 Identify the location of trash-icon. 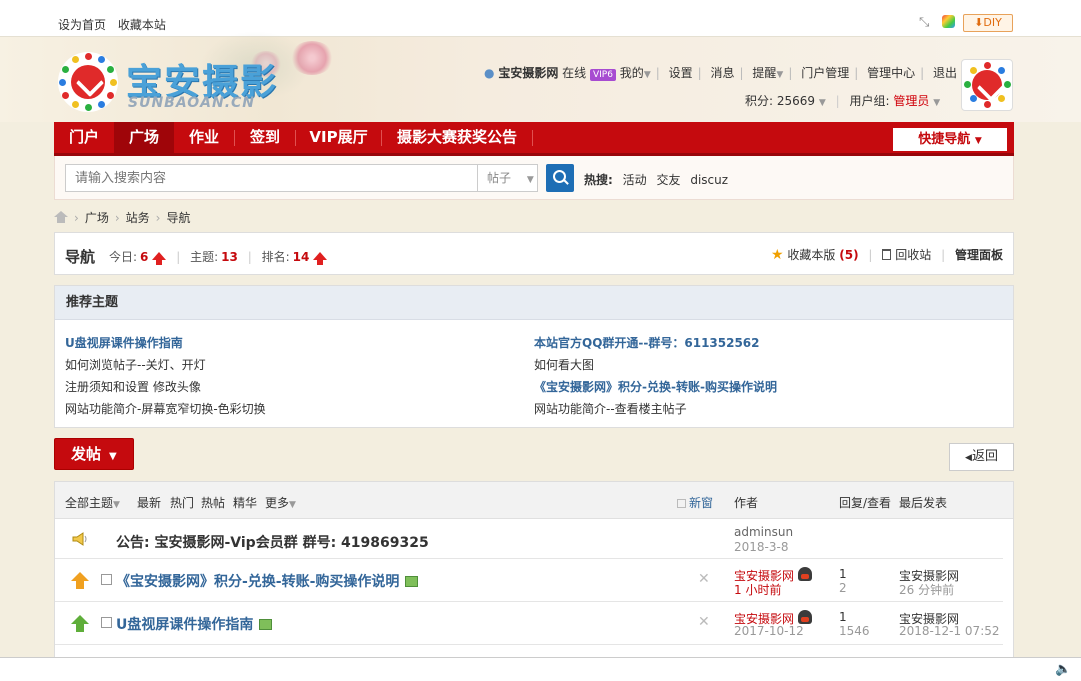
(887, 254).